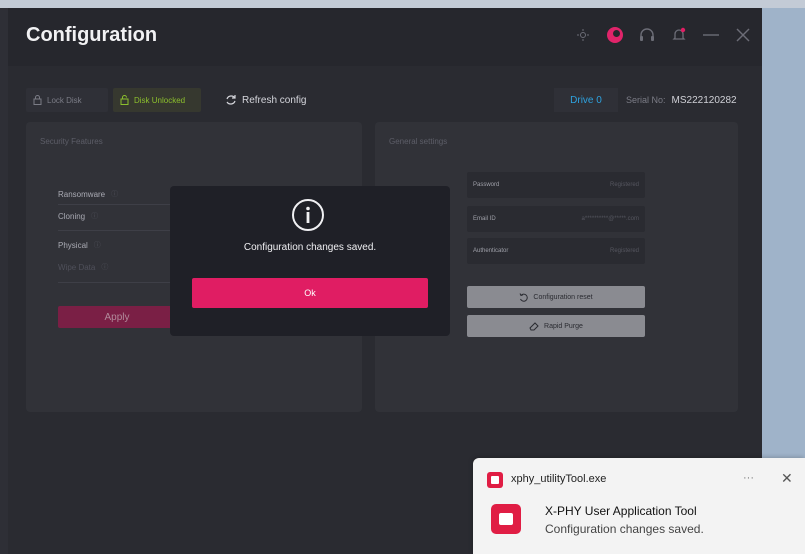 This screenshot has width=805, height=554. What do you see at coordinates (624, 529) in the screenshot?
I see `toast-body: Configuration changes saved.` at bounding box center [624, 529].